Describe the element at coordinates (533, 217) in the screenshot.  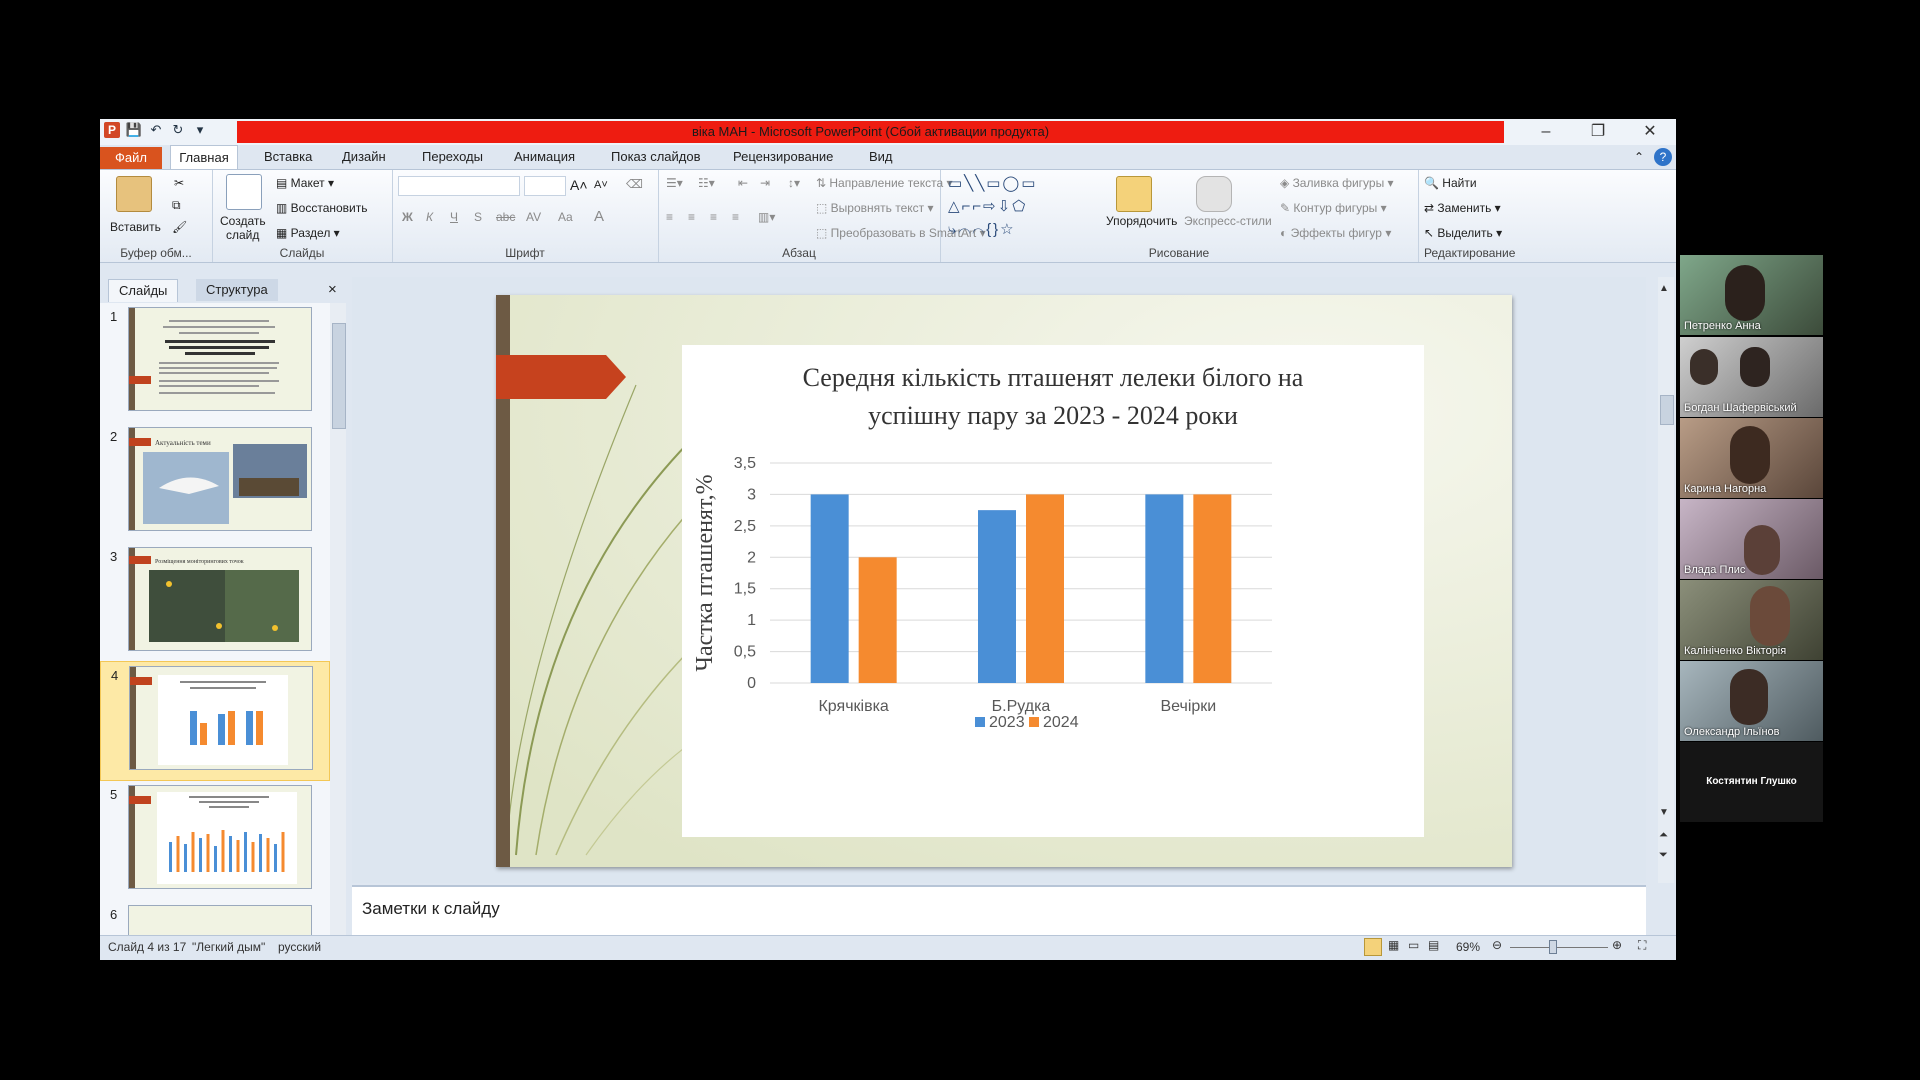
I see `char-spacing-button: AV` at that location.